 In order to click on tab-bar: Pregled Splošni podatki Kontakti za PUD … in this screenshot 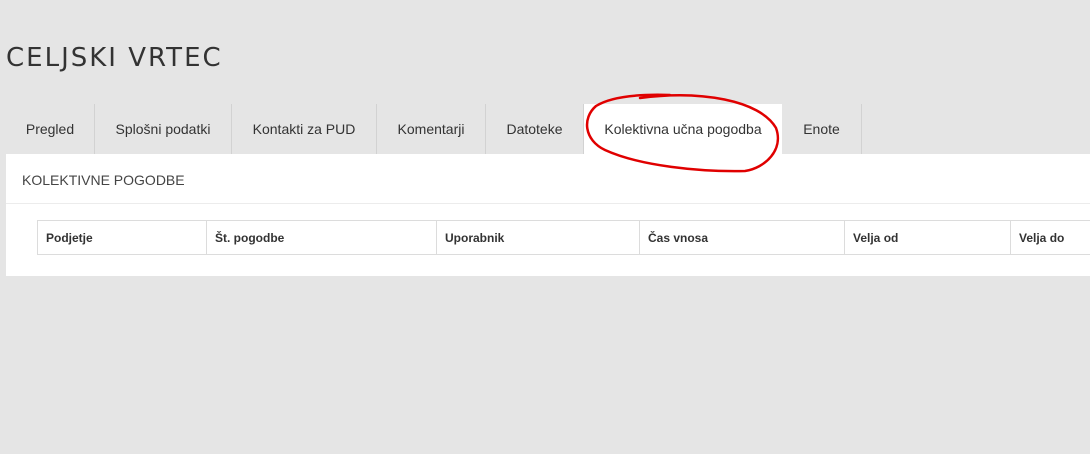, I will do `click(434, 129)`.